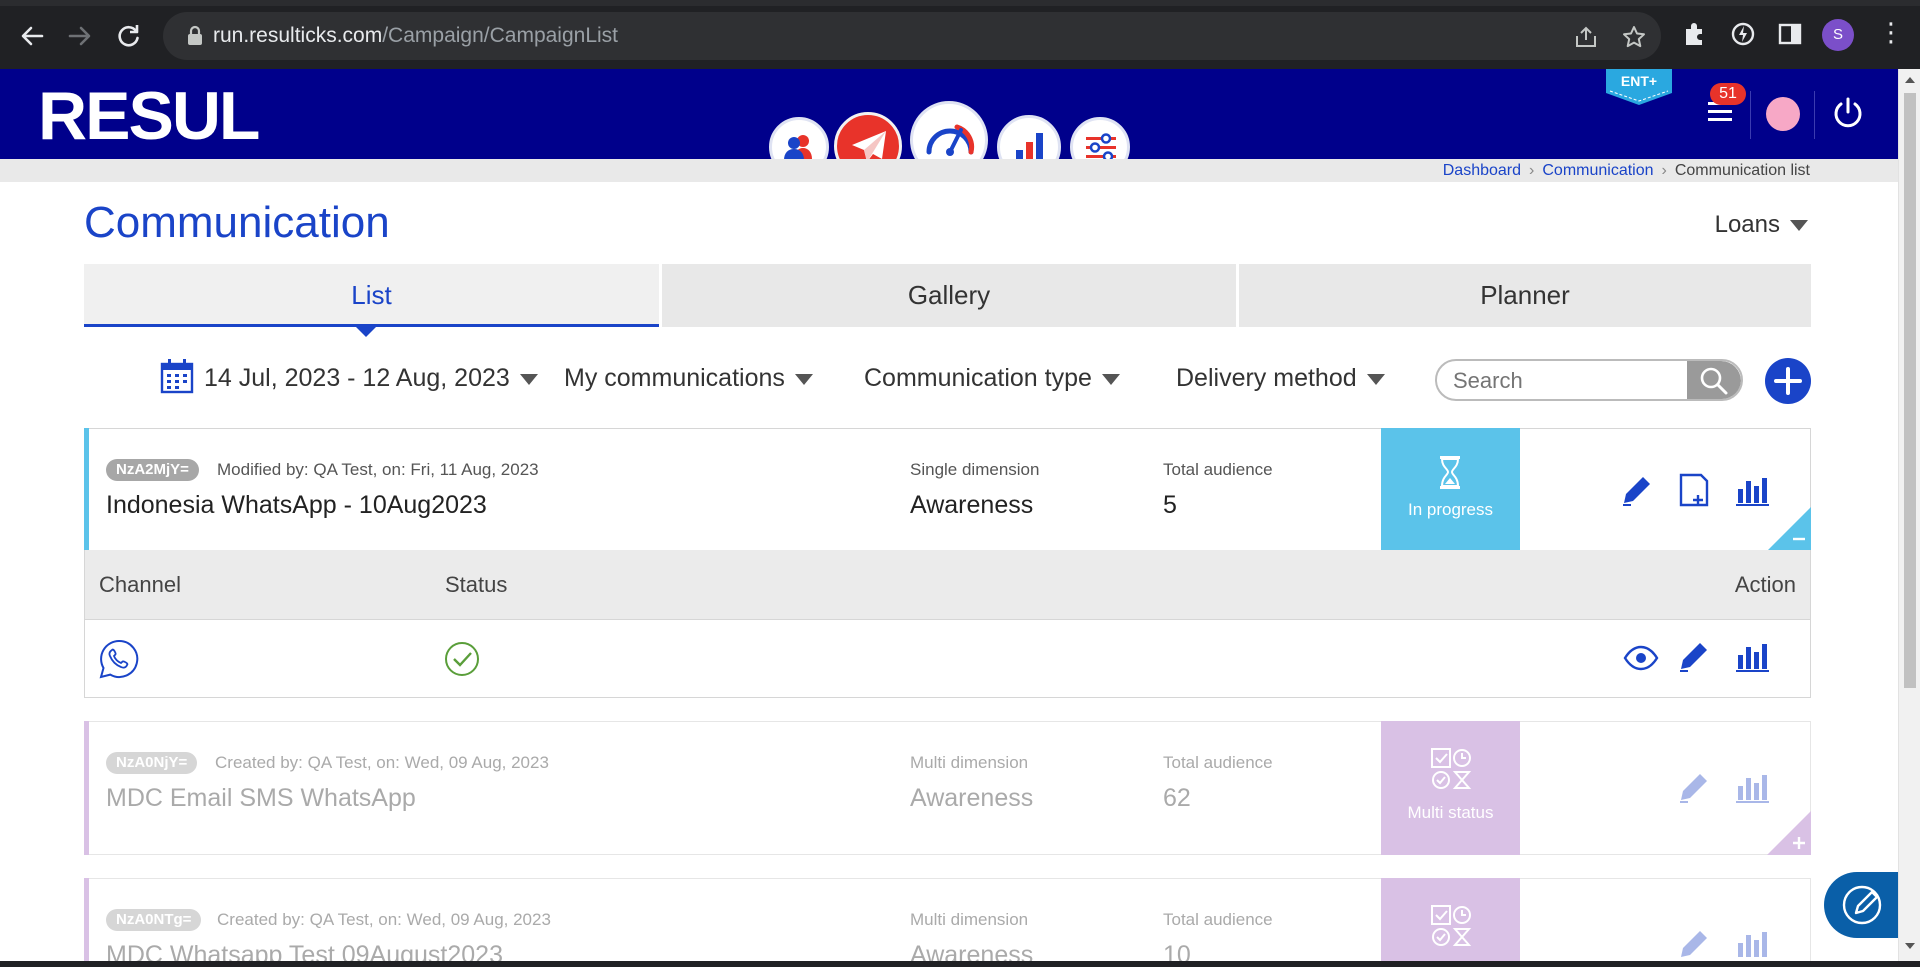 This screenshot has height=967, width=1920. I want to click on communication-code-badge: NzA0NjY=, so click(152, 763).